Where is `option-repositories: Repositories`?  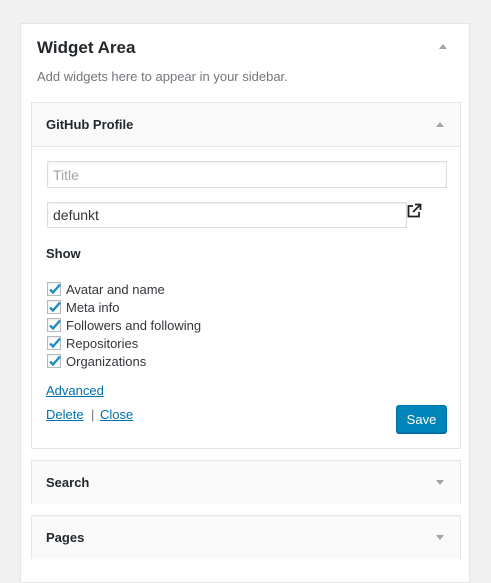
option-repositories: Repositories is located at coordinates (92, 343).